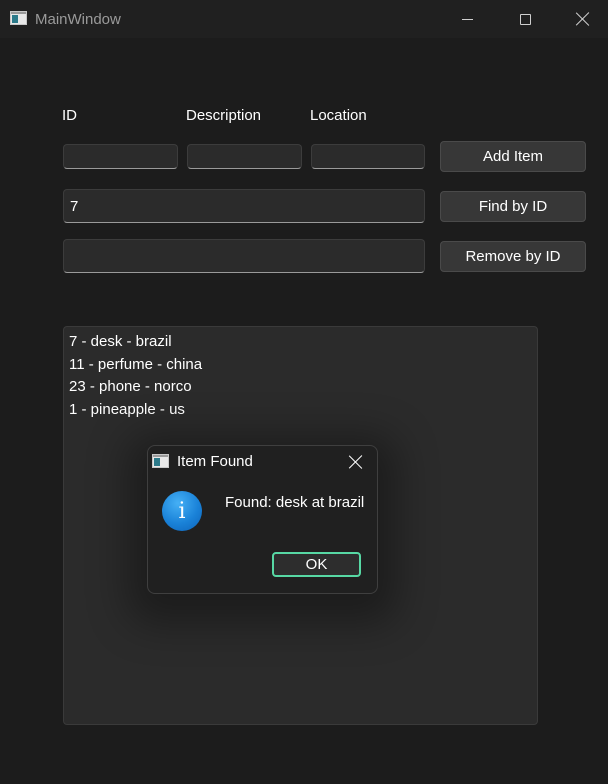 The width and height of the screenshot is (608, 784). I want to click on maximize-button, so click(525, 19).